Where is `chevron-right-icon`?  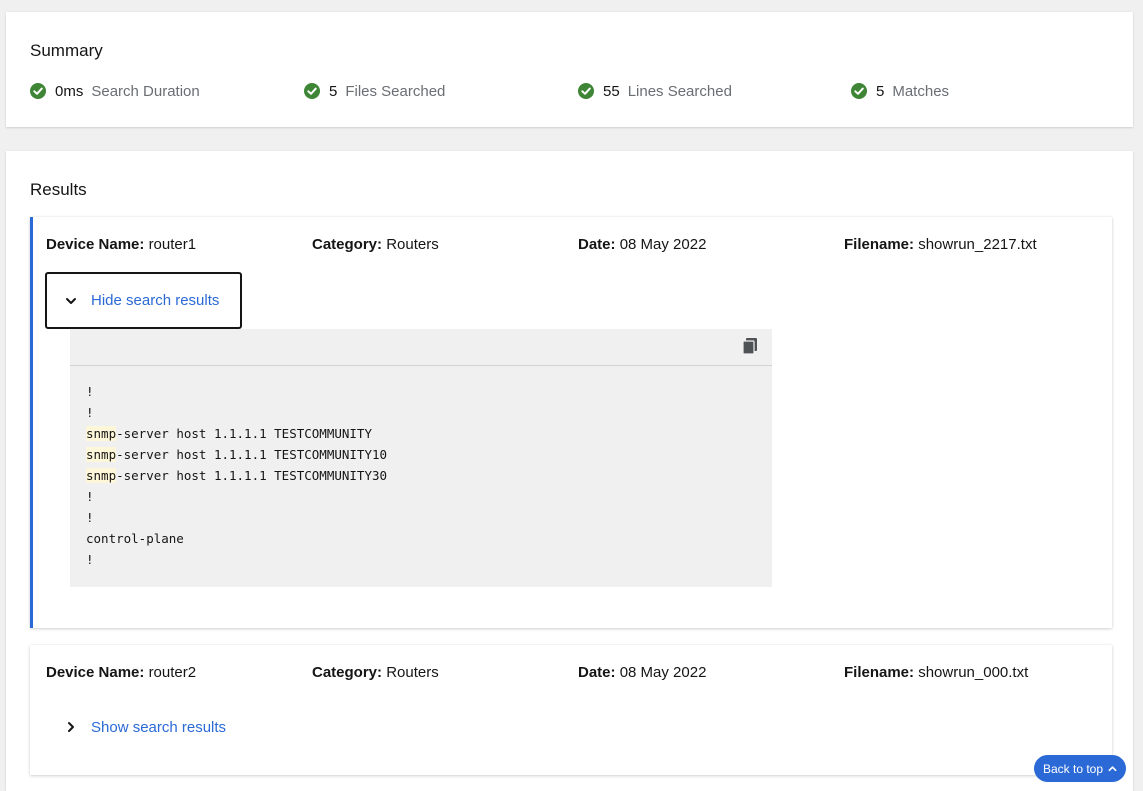
chevron-right-icon is located at coordinates (71, 727).